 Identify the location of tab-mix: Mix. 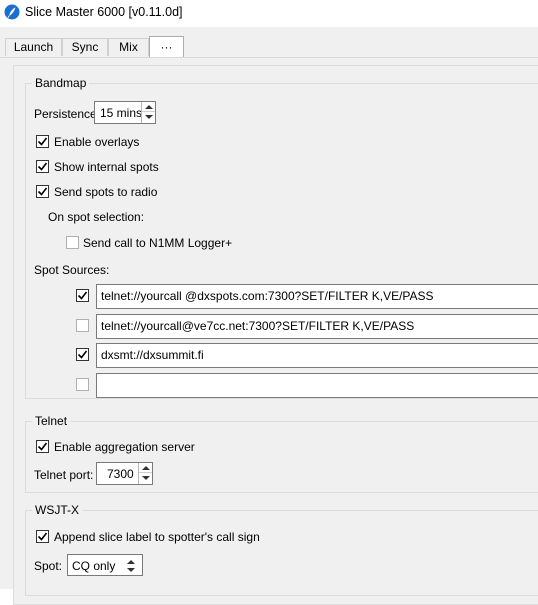
(128, 47).